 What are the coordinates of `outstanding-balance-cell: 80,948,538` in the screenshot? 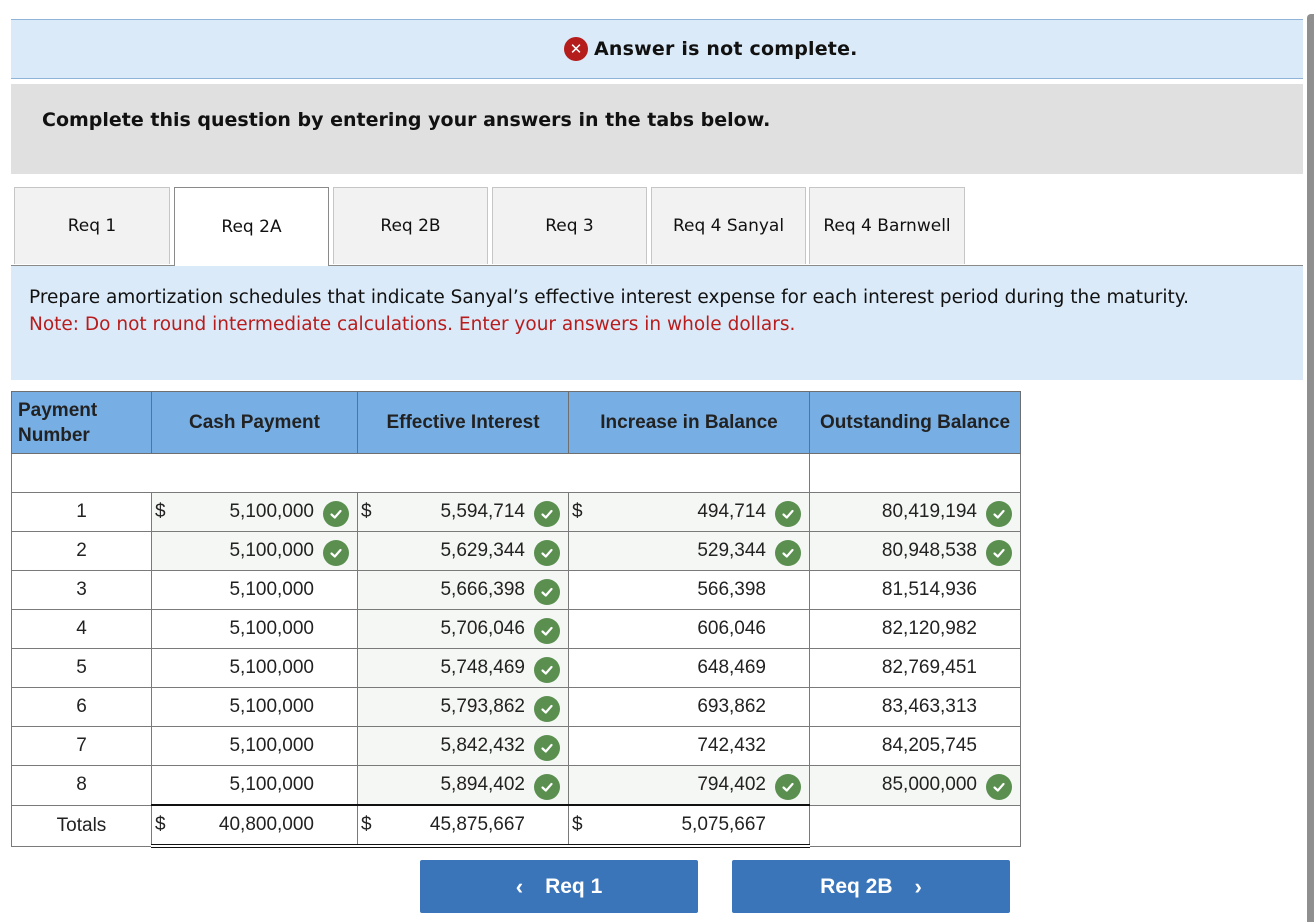 It's located at (915, 551).